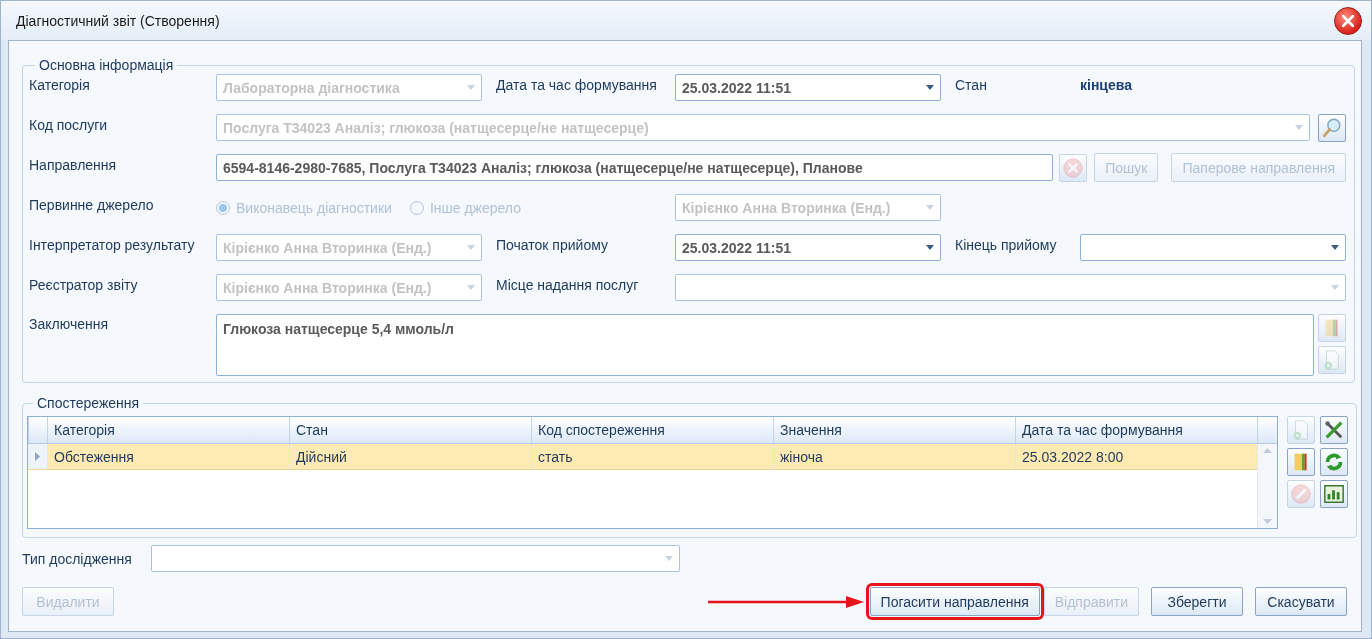 The width and height of the screenshot is (1372, 639). I want to click on arrows-button, so click(1334, 462).